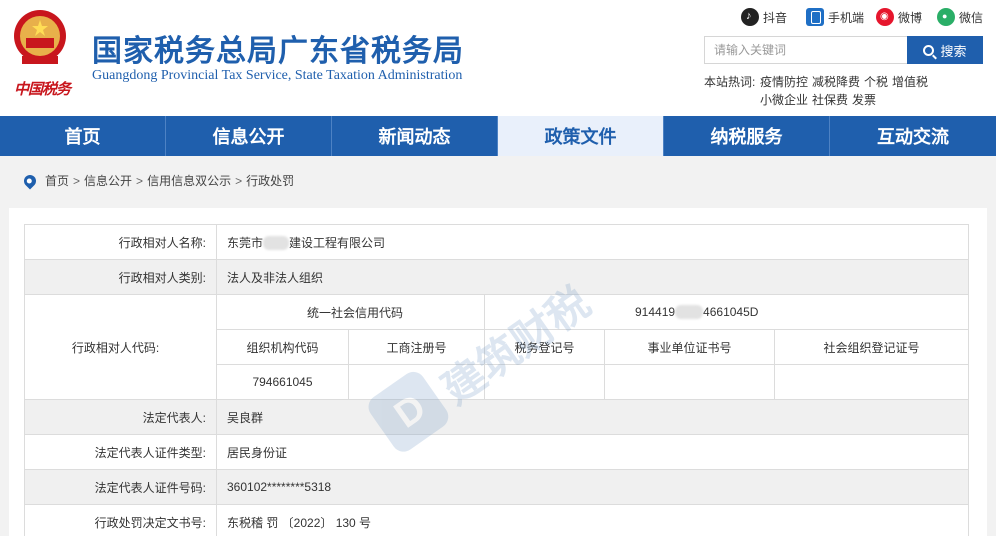 The height and width of the screenshot is (536, 996). I want to click on uscc-label: 统一社会信用代码, so click(350, 312).